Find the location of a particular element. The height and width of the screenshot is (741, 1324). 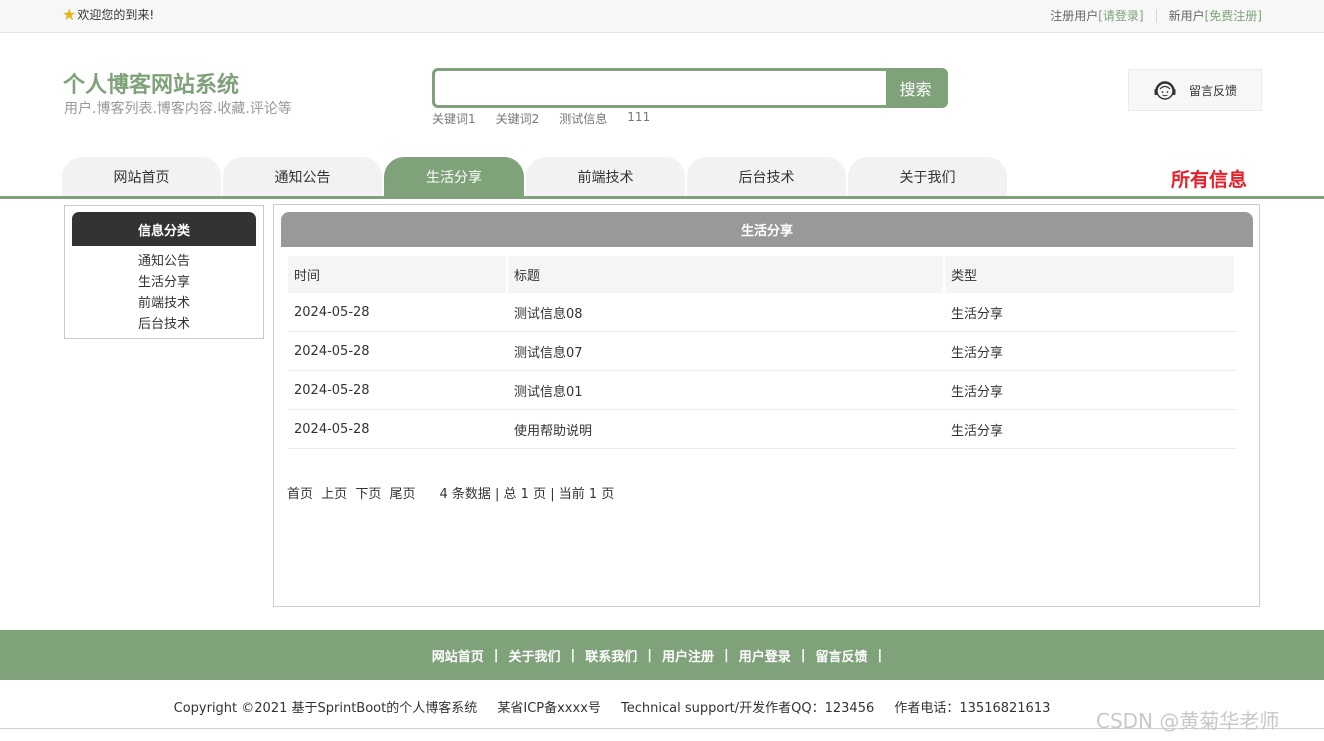

footer-nav: 网站首页 | 关于我们 | 联系我们 | 用户注册 | 用户登录 | 留言反馈 | is located at coordinates (662, 655).